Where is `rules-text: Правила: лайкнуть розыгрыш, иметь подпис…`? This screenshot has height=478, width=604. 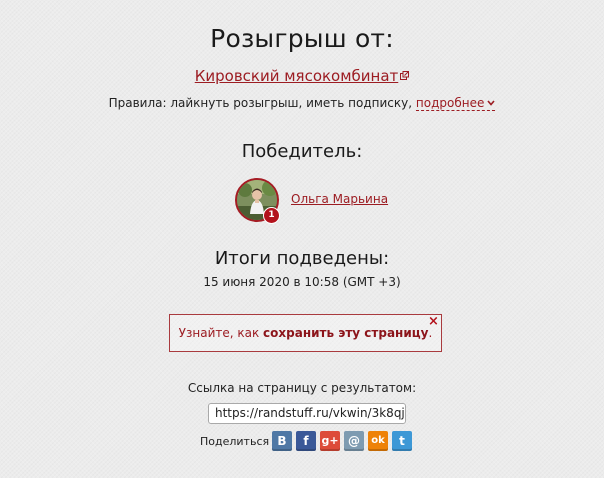
rules-text: Правила: лайкнуть розыгрыш, иметь подпис… is located at coordinates (260, 103).